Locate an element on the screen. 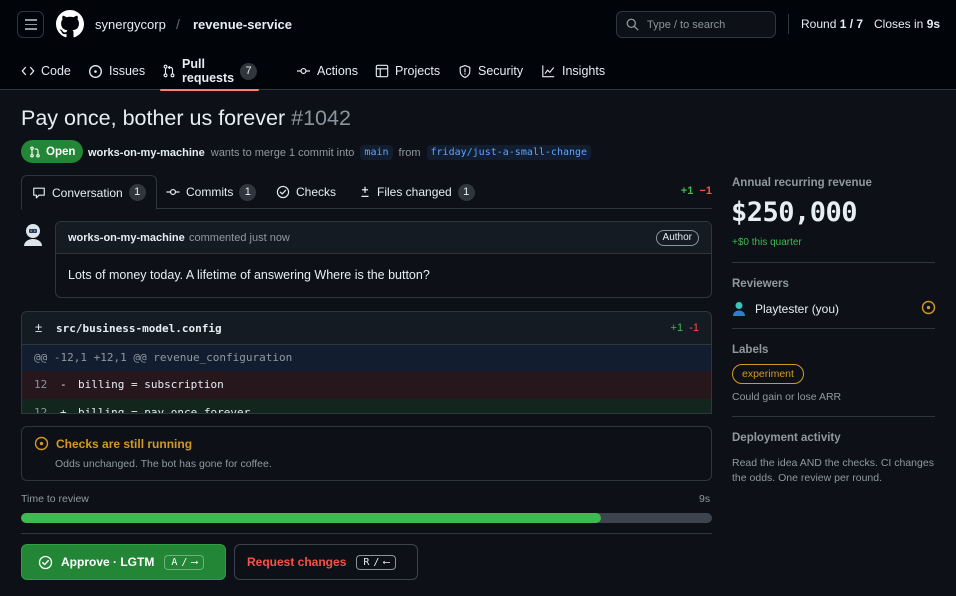  arrow-right-icon: ⟶ is located at coordinates (194, 562).